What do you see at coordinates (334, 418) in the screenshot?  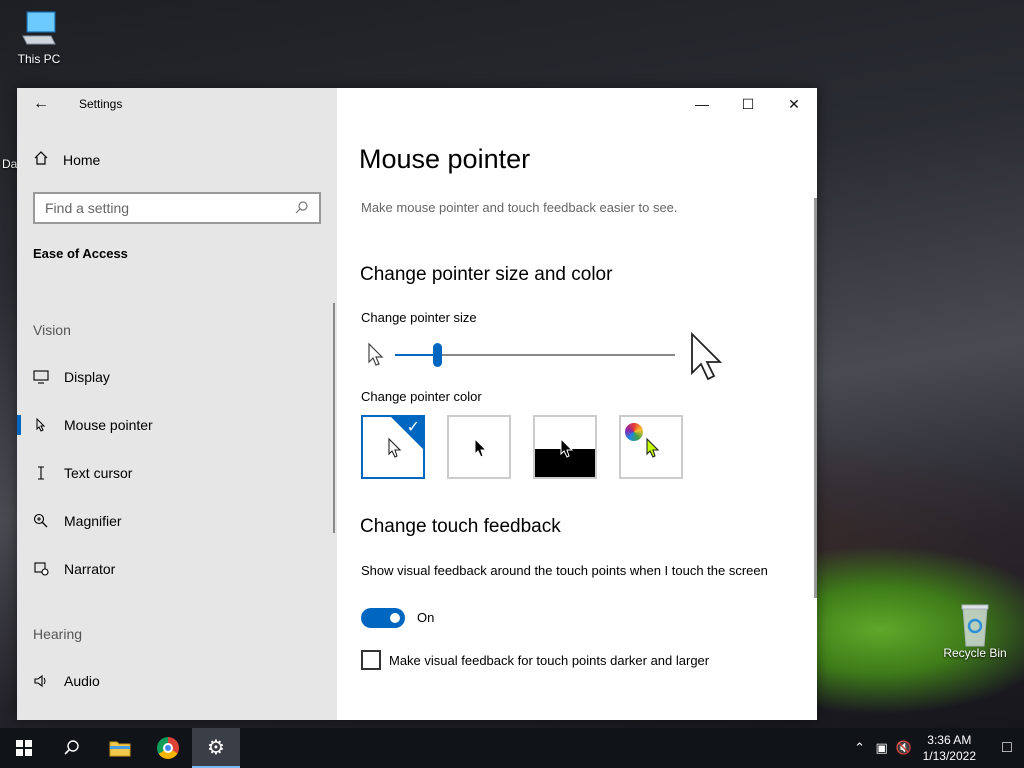 I see `sidebar-scrollbar` at bounding box center [334, 418].